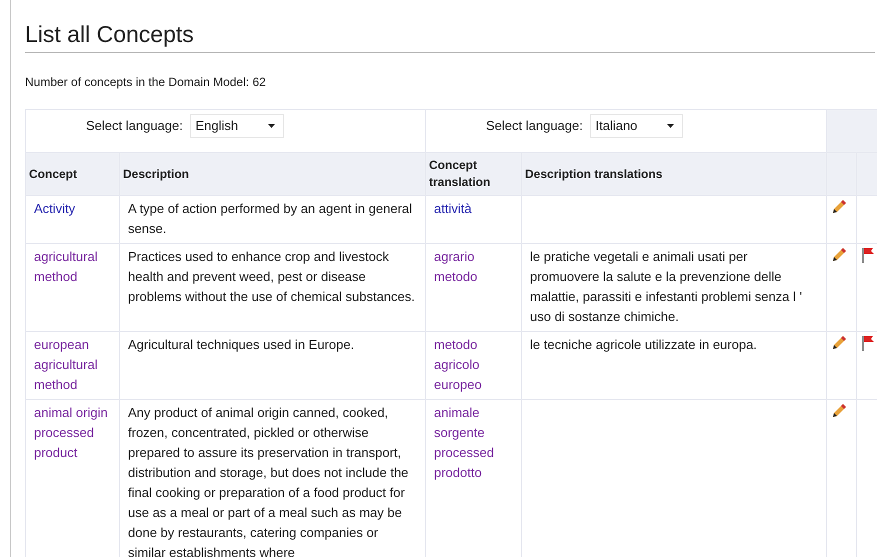 The height and width of the screenshot is (557, 877). I want to click on description-translation: le pratiche vegetali e animali usati per promuovere la salute e la prevenzione delle malattie, parassiti e infestanti problemi senza l ' uso di sostanze chimiche., so click(666, 286).